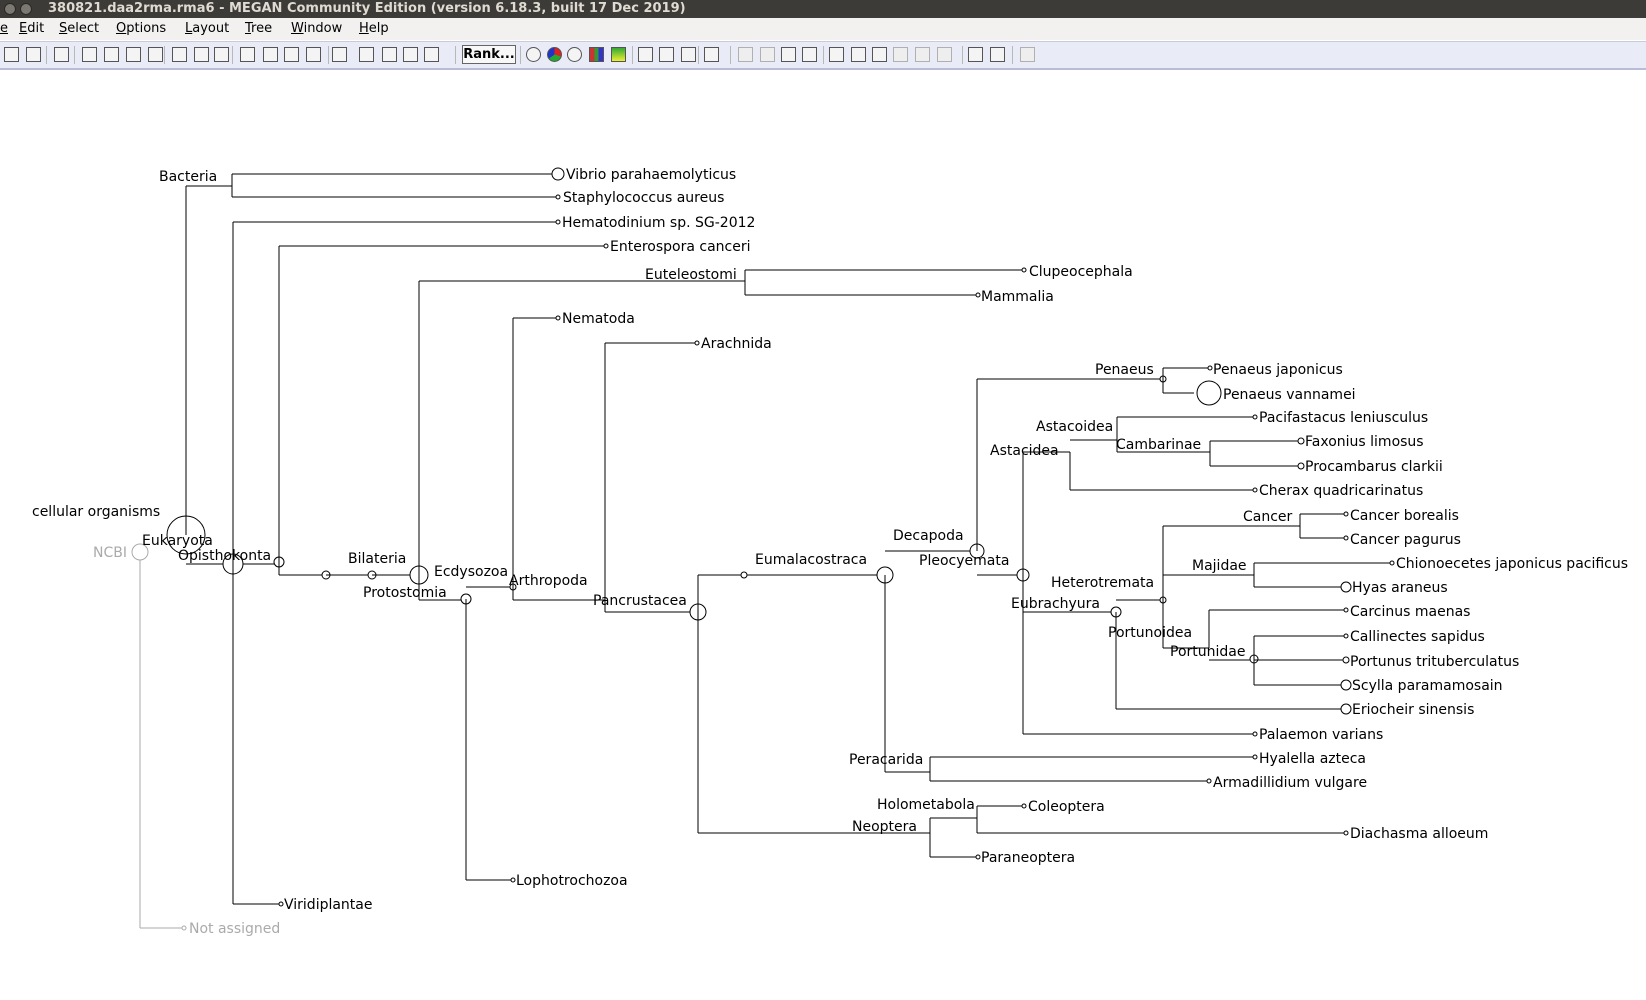  I want to click on heatmap-icon, so click(339, 54).